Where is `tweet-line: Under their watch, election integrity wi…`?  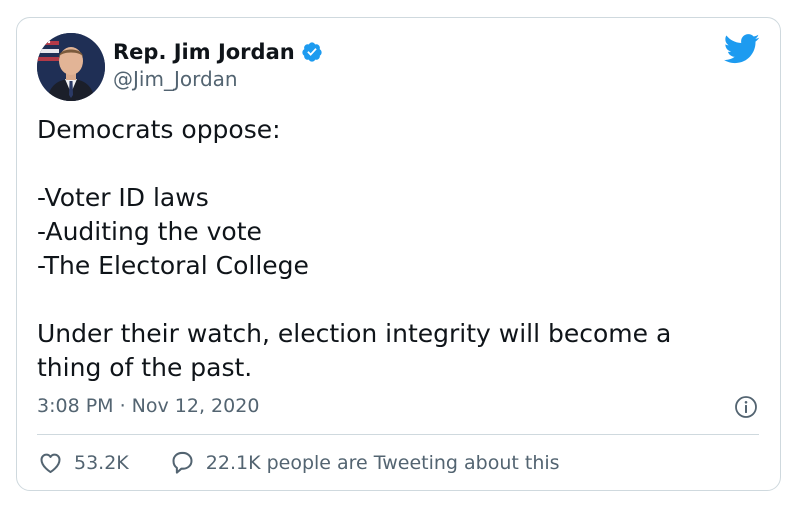
tweet-line: Under their watch, election integrity wi… is located at coordinates (354, 333).